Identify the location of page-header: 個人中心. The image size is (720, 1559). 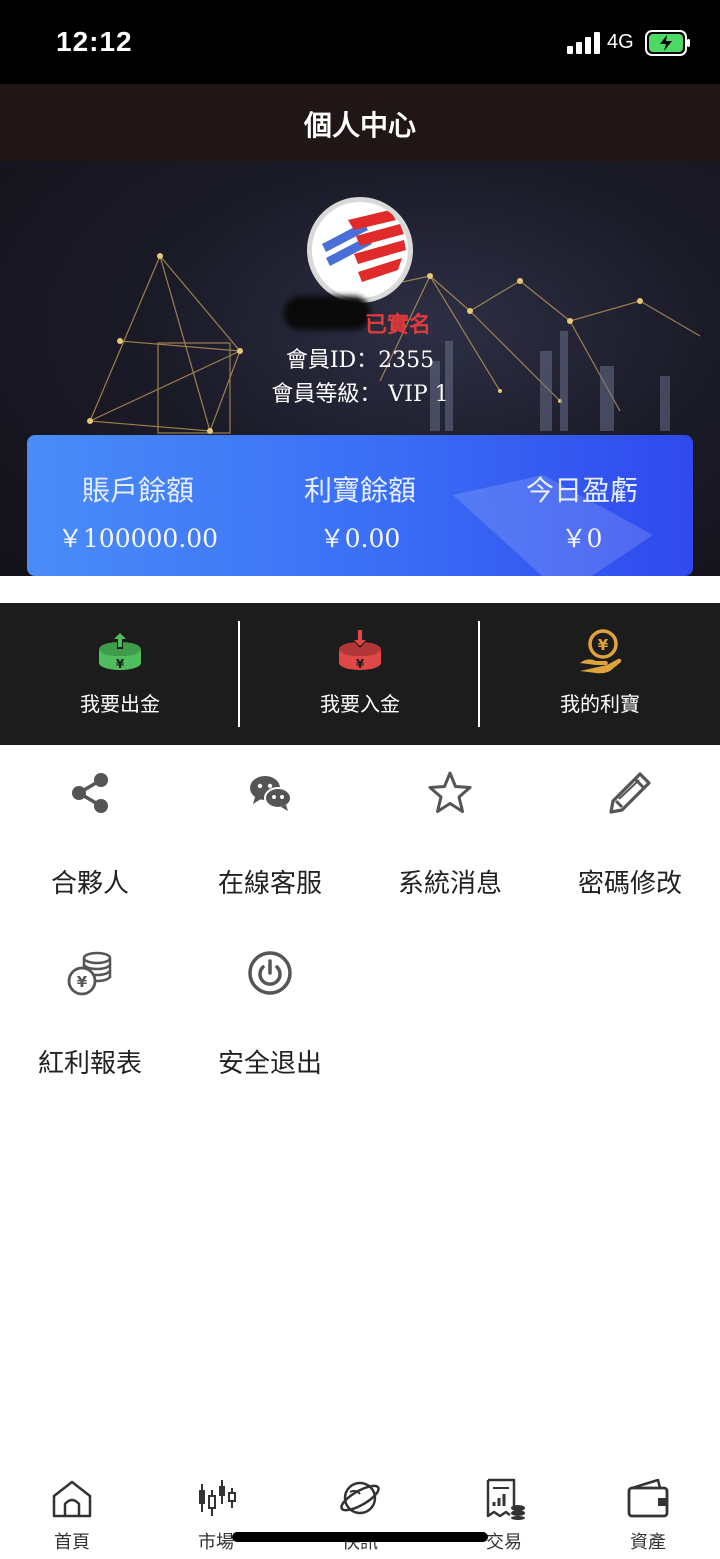
(360, 122).